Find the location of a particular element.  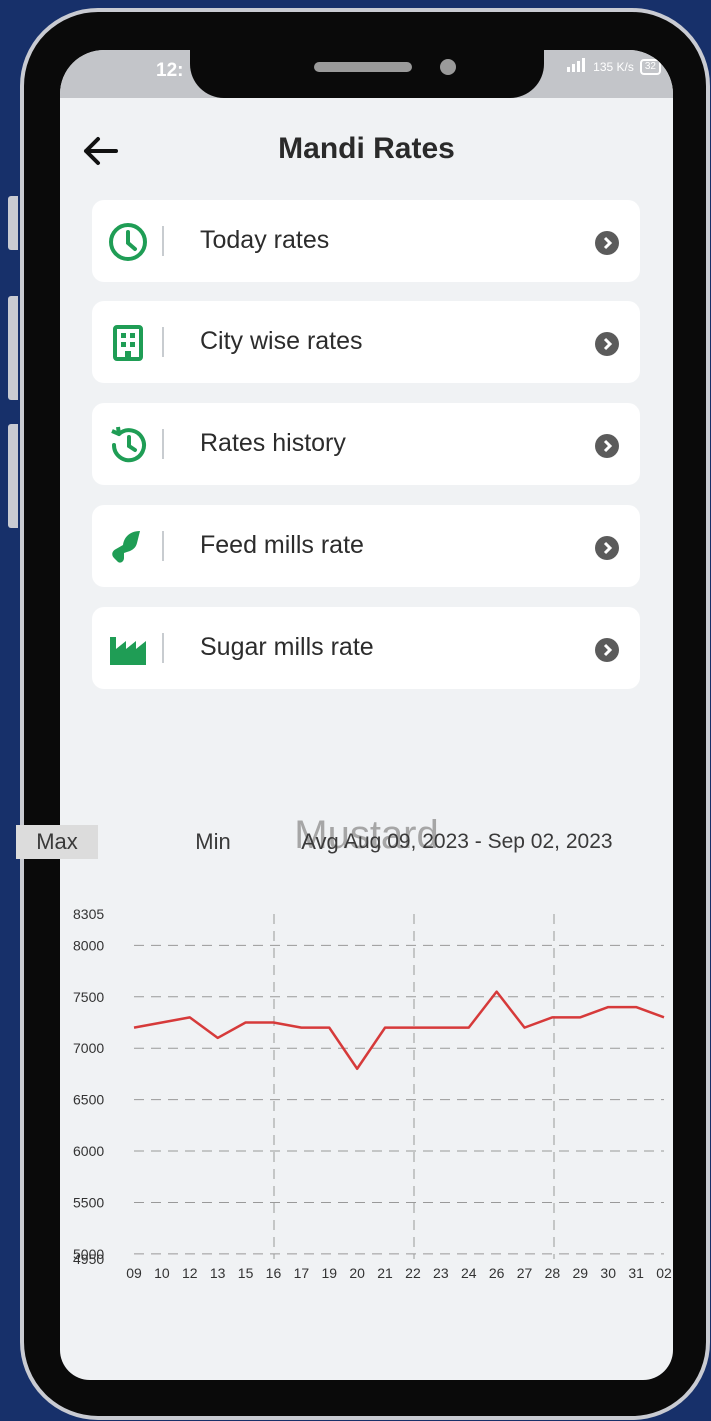

menu-label: Sugar mills rate is located at coordinates (287, 647).